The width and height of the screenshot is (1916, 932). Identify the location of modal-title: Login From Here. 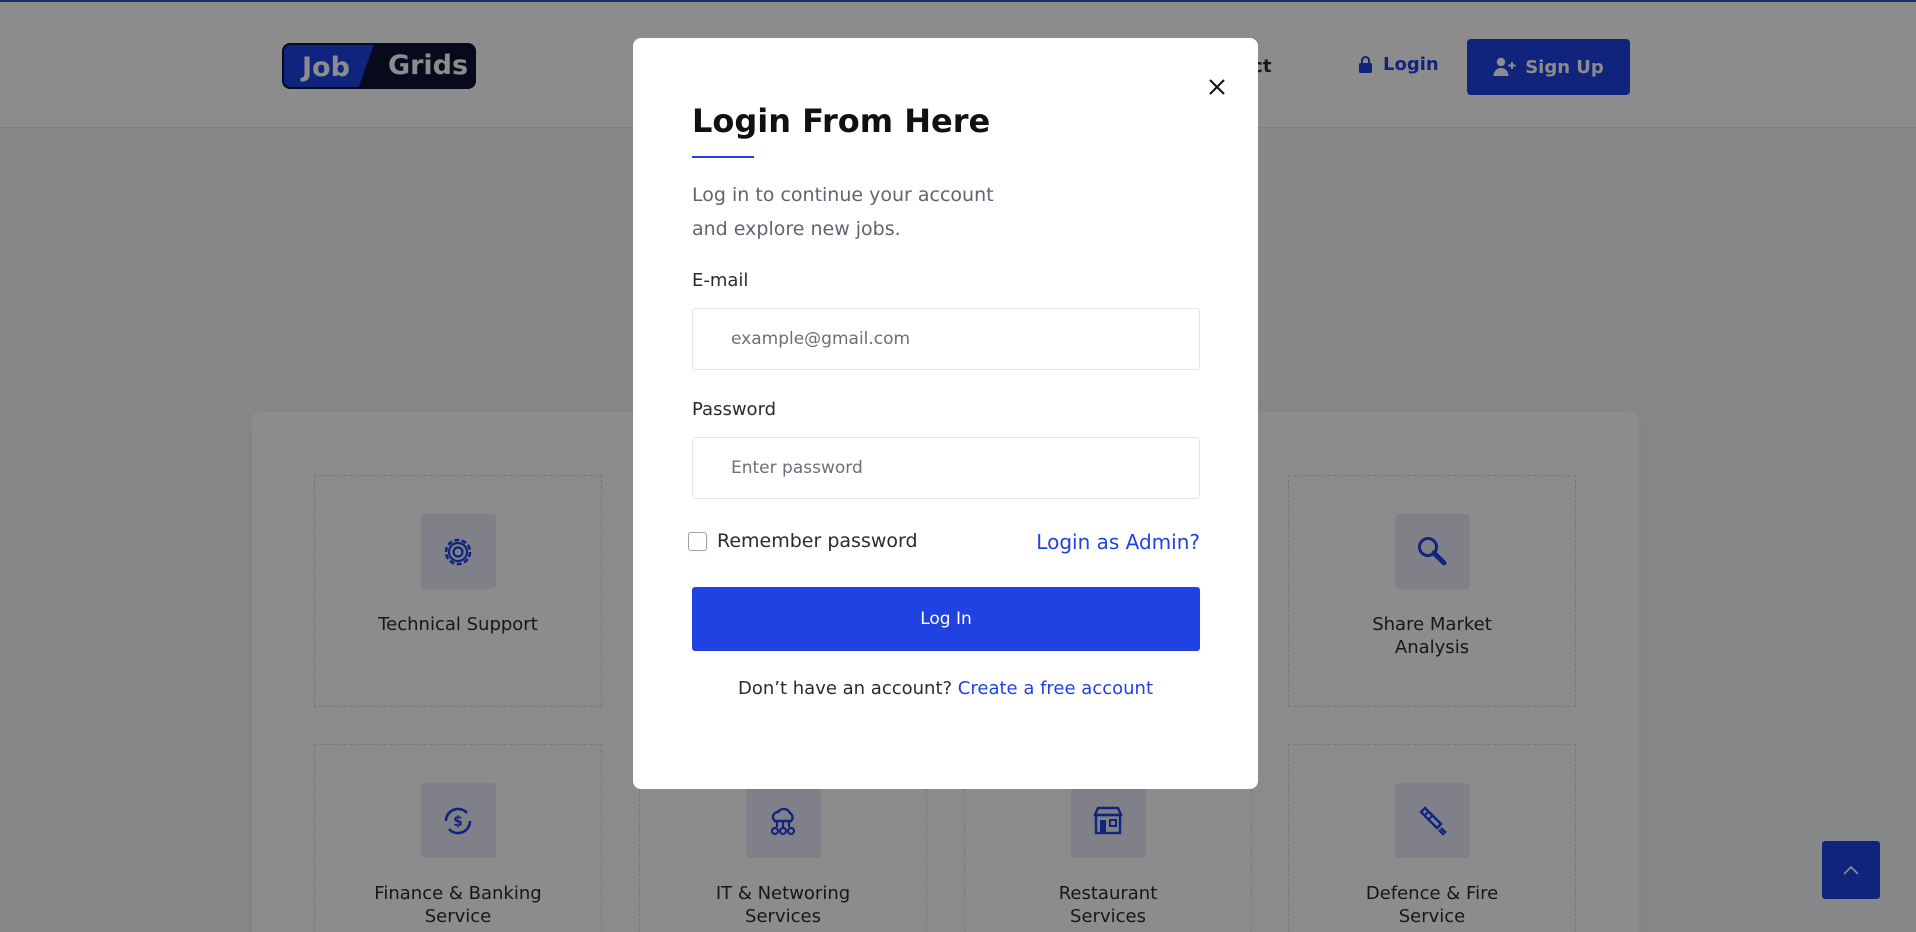
(841, 121).